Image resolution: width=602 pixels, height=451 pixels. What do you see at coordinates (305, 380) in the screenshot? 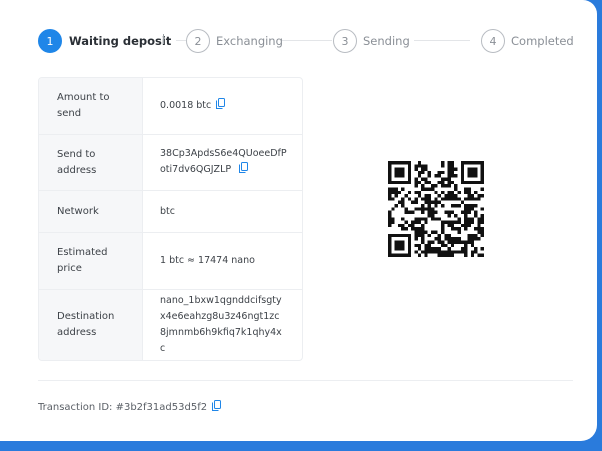
I see `divider` at bounding box center [305, 380].